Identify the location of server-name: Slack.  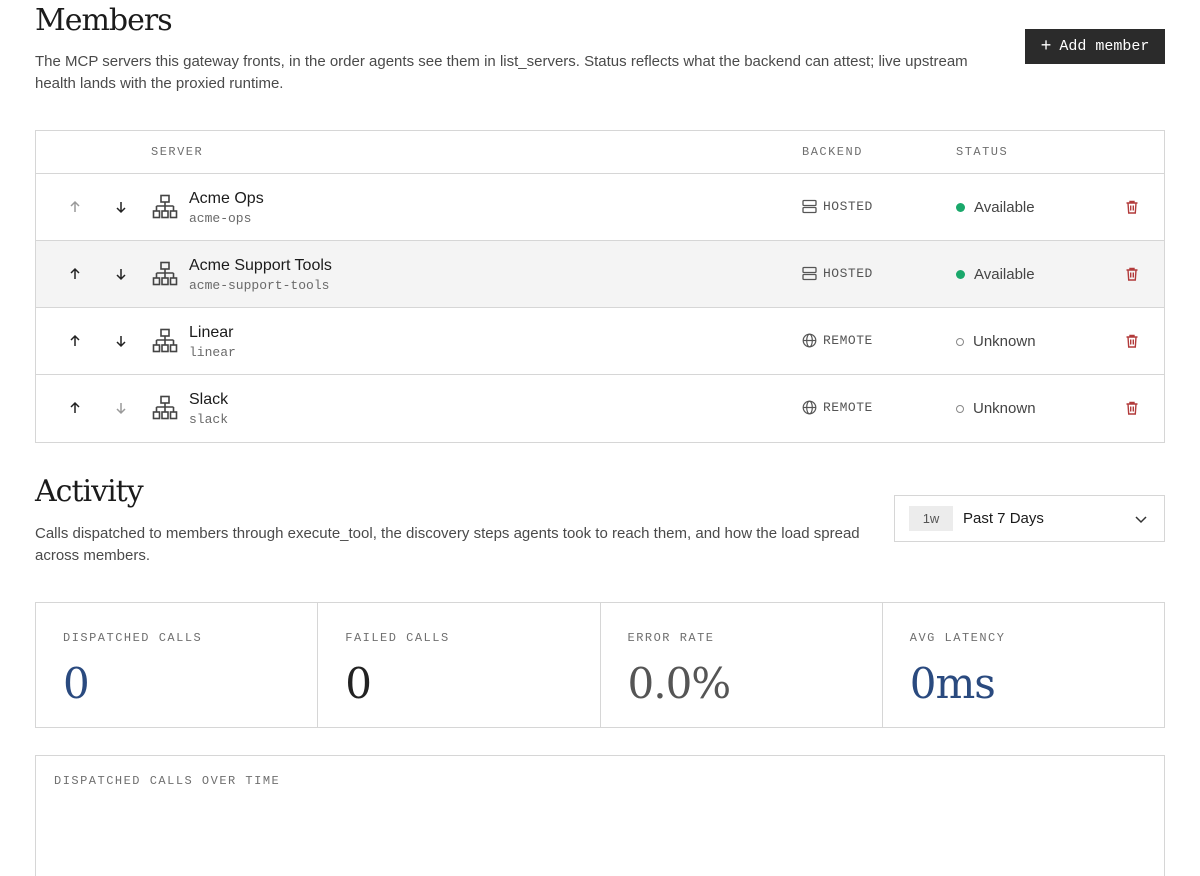
(209, 399).